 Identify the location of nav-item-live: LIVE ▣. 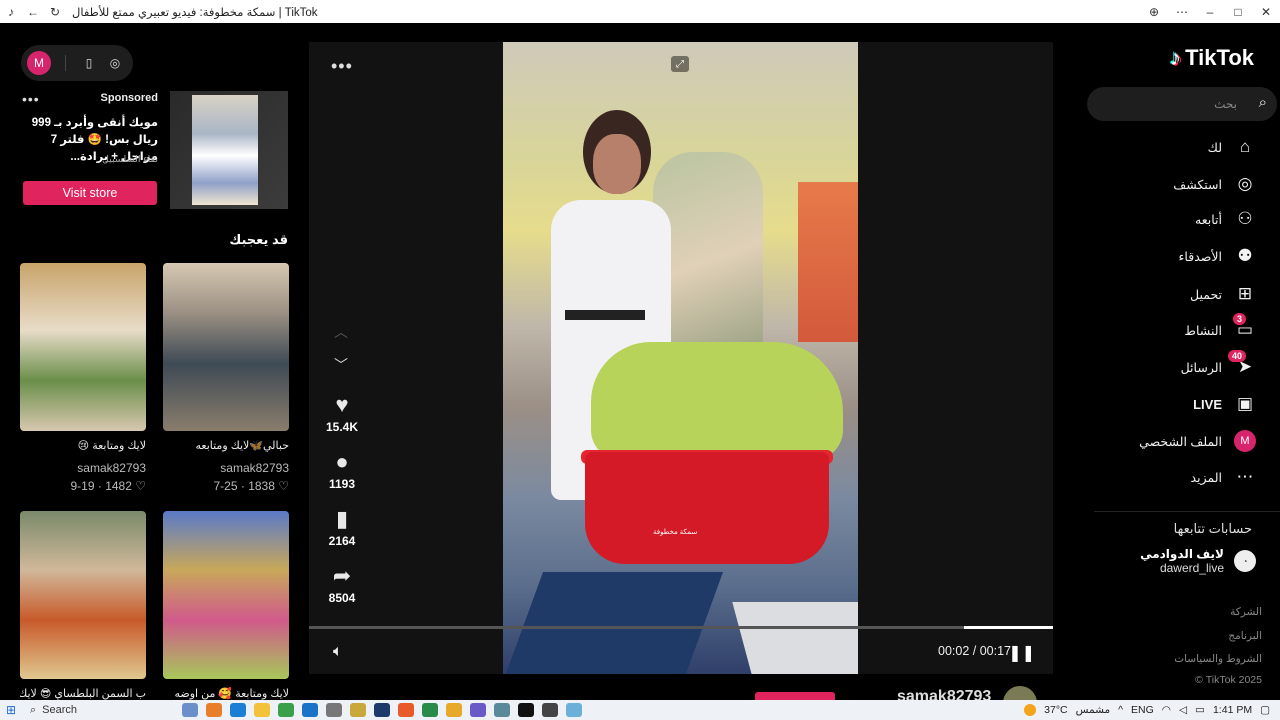
(1224, 404).